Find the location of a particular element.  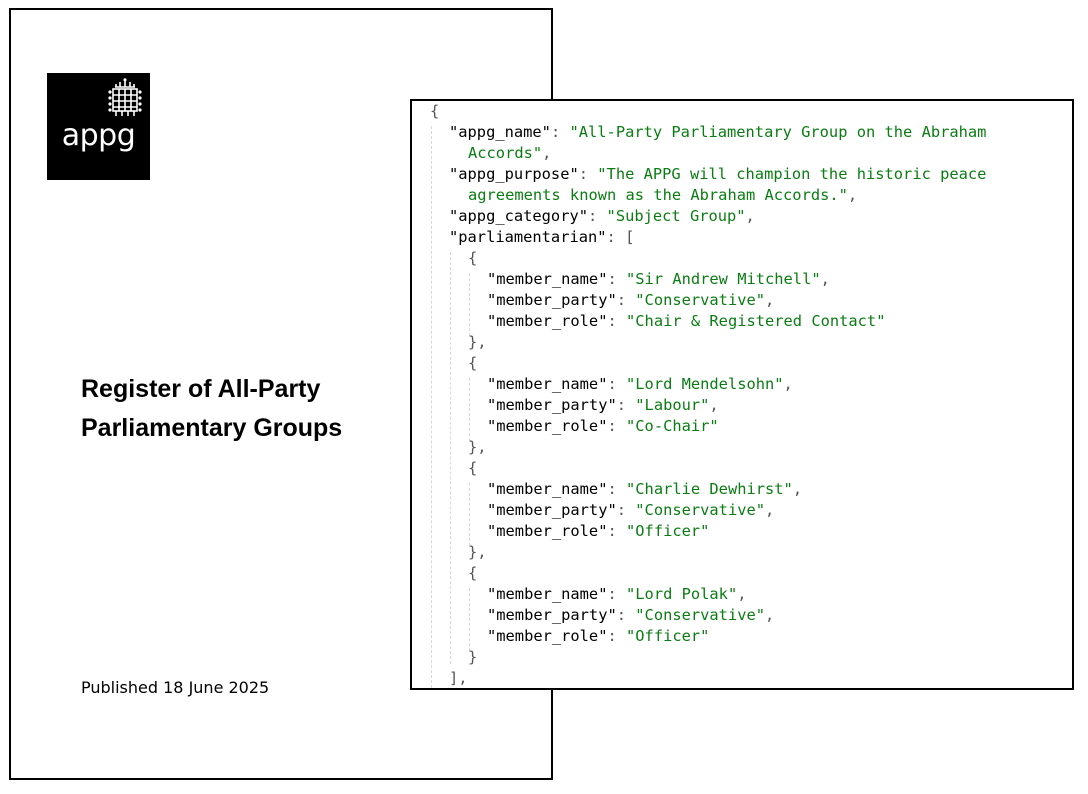

json-key: "appg_purpose" is located at coordinates (514, 174).